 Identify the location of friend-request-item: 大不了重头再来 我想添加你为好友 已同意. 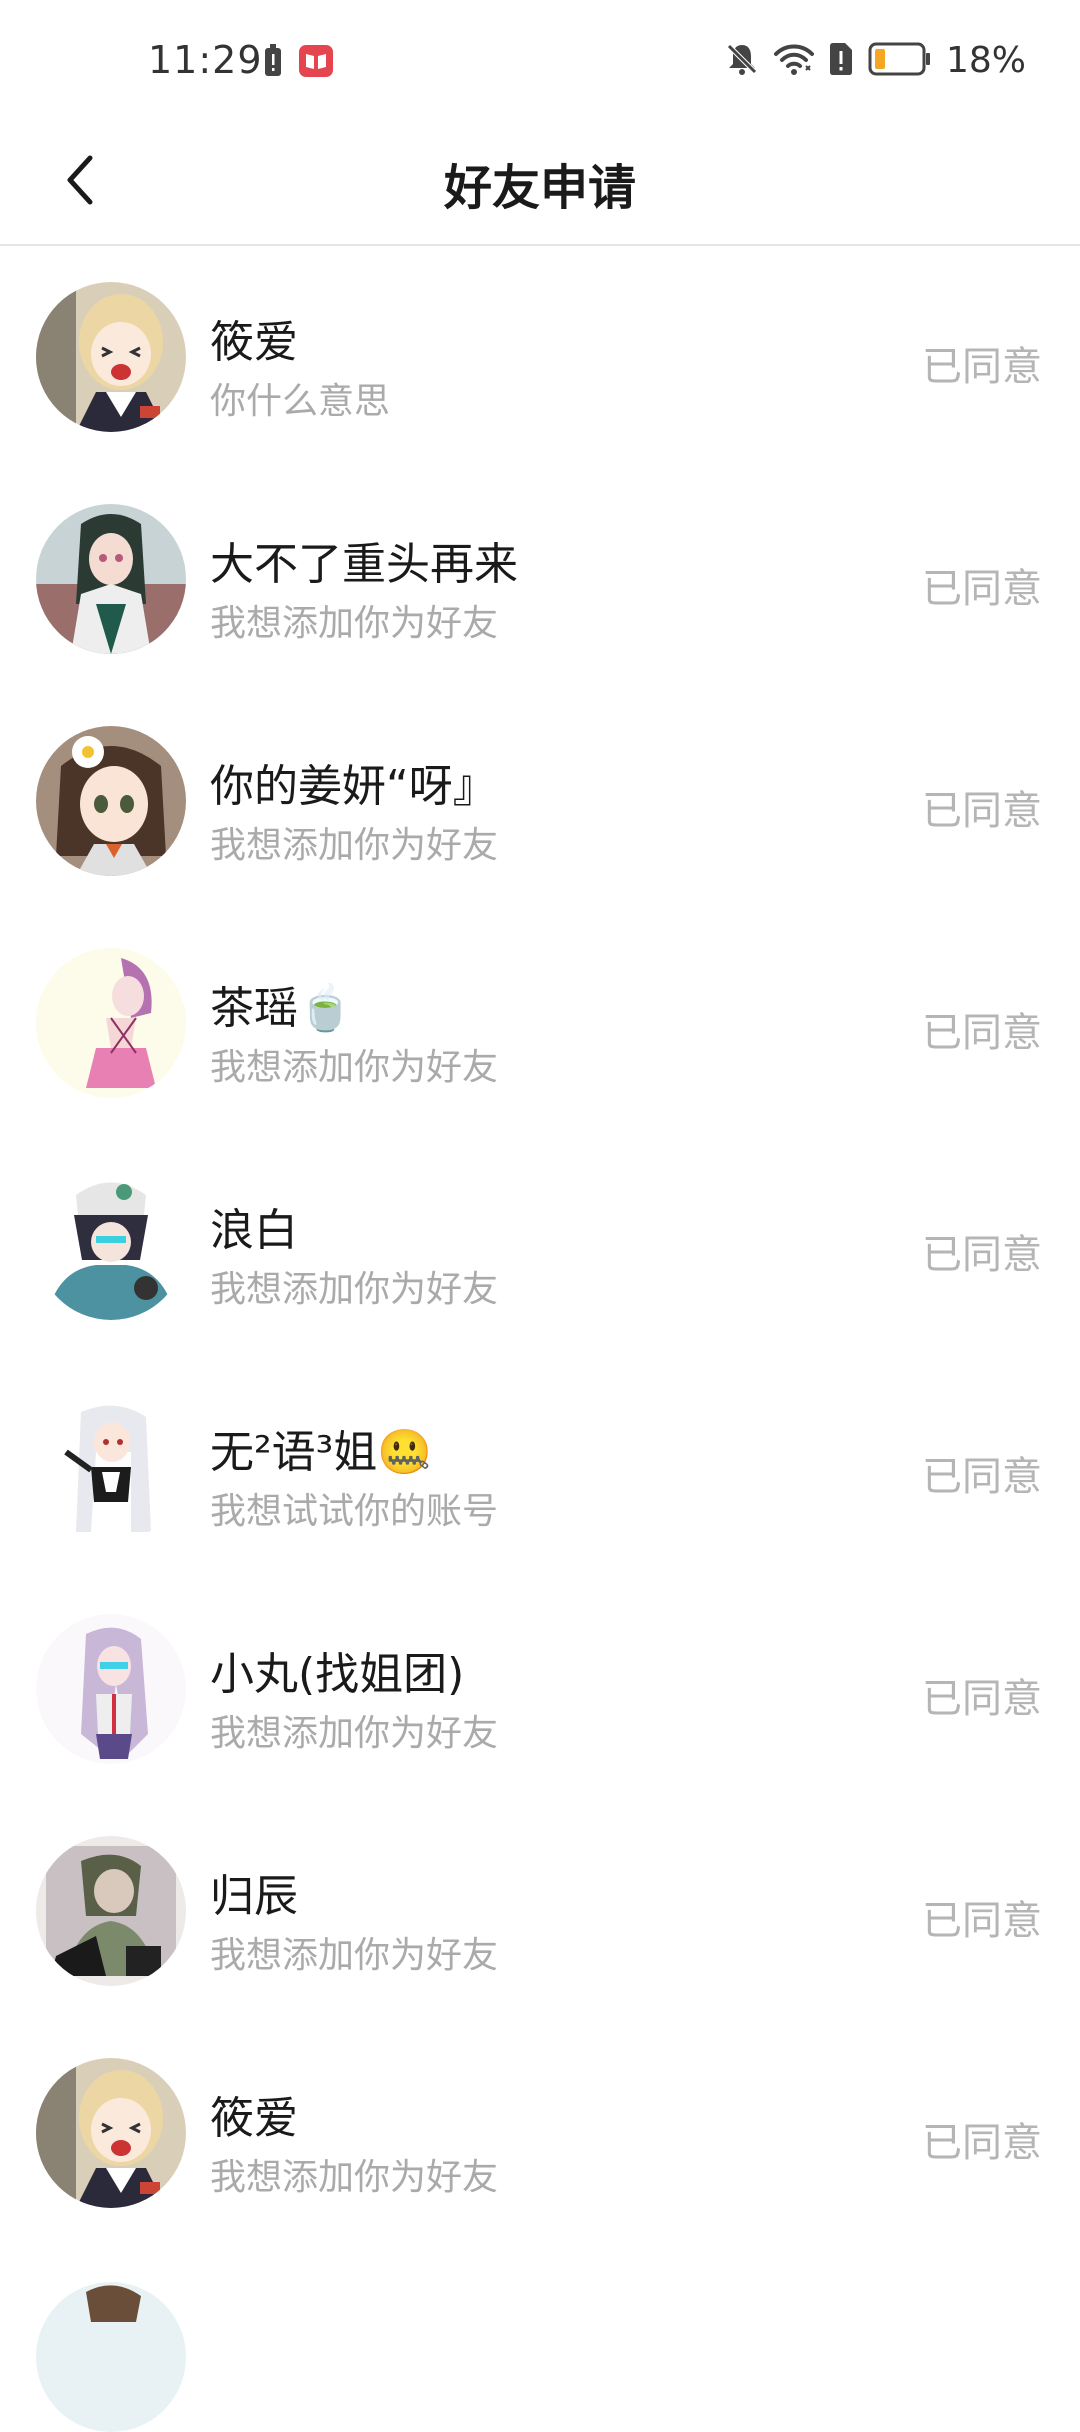
(540, 579).